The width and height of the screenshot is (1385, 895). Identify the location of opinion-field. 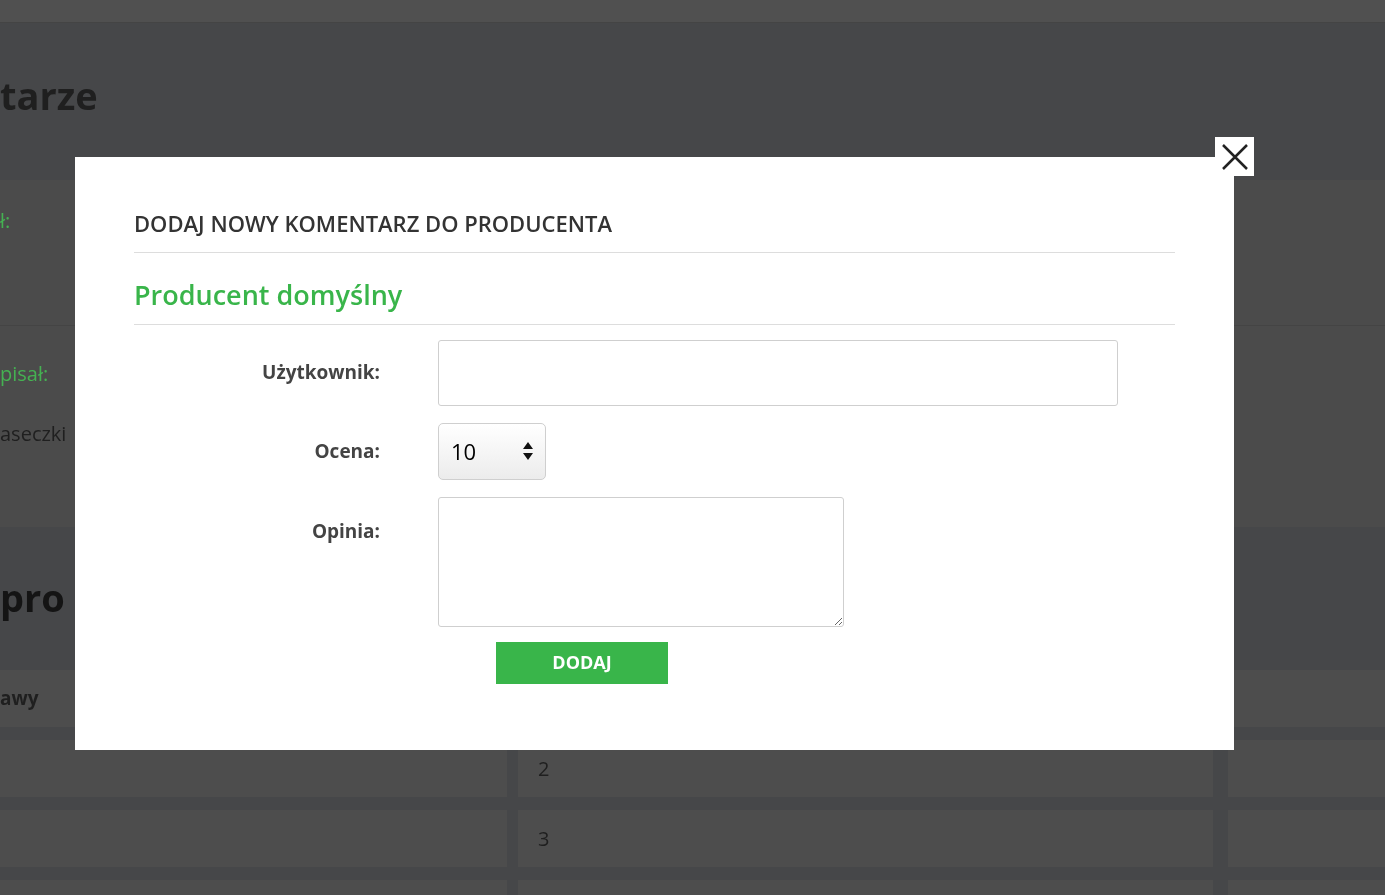
(641, 561).